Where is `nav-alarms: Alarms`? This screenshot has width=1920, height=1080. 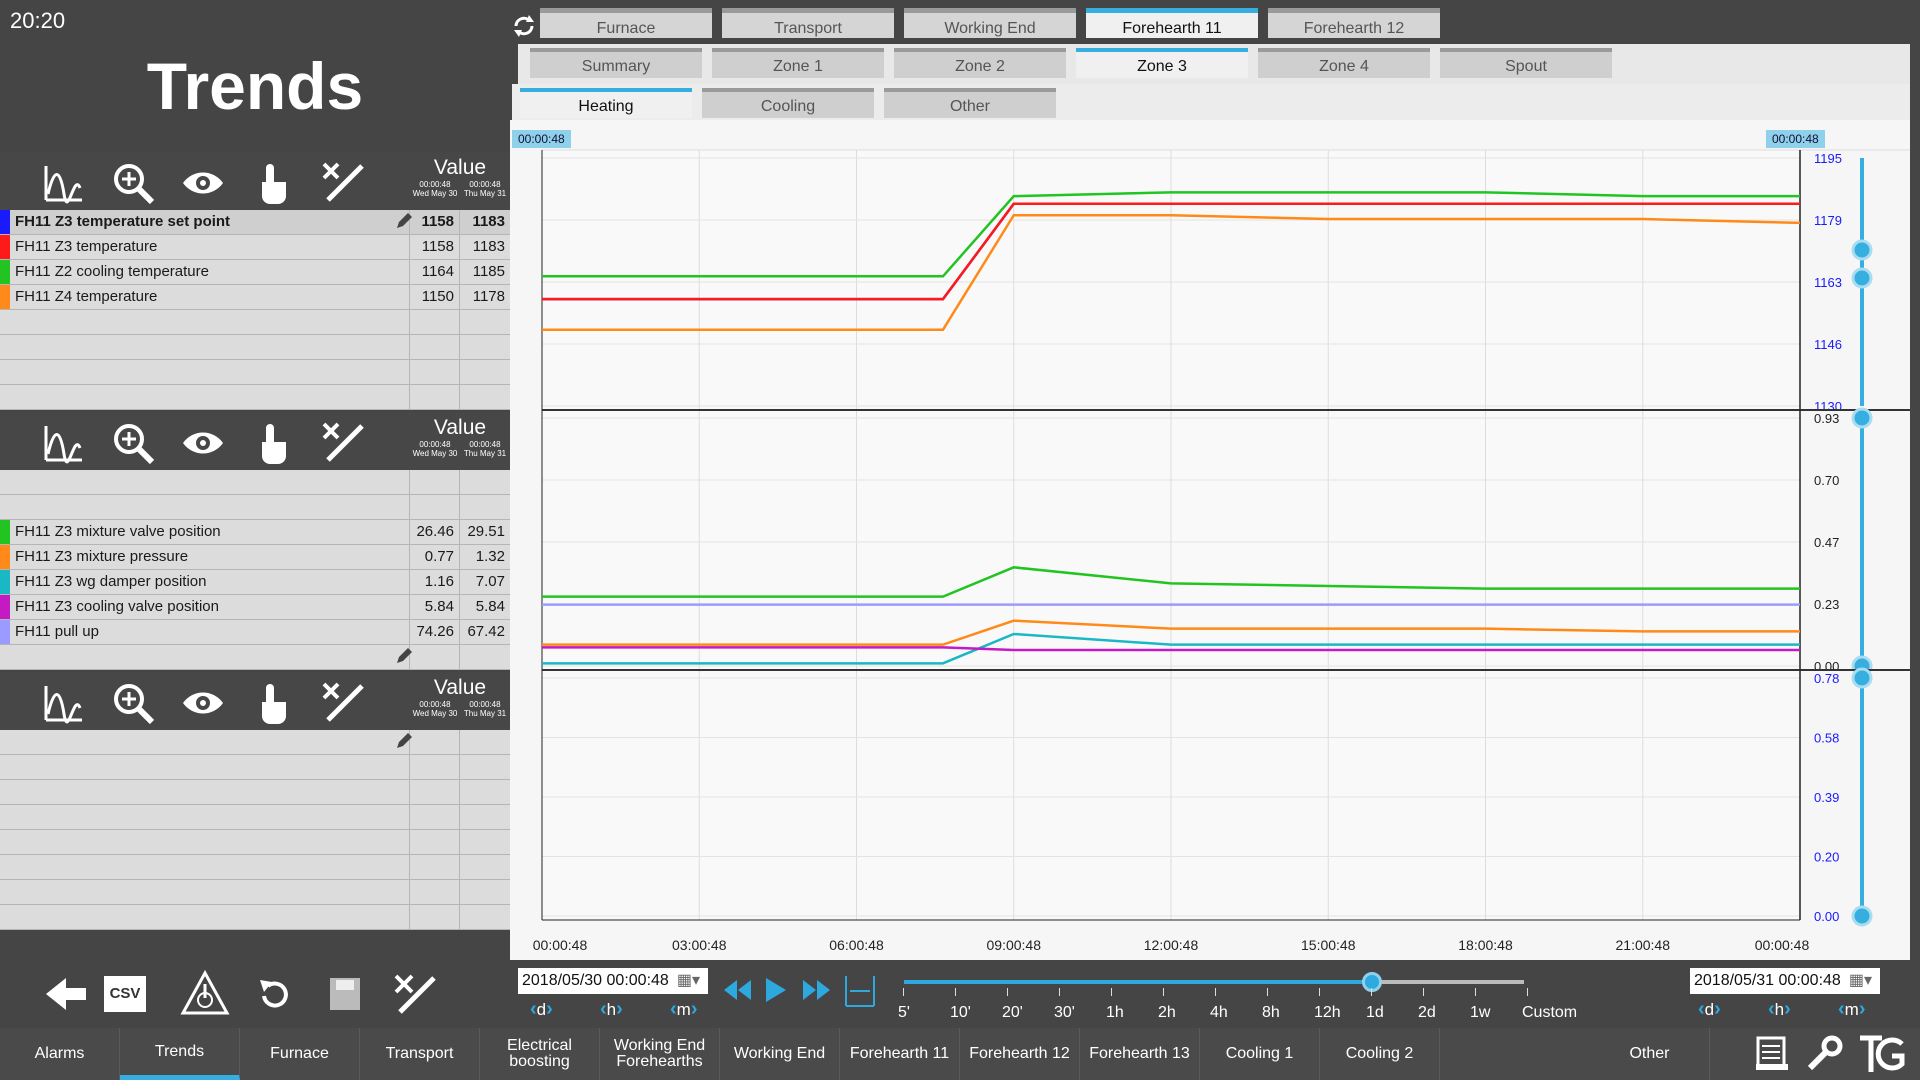
nav-alarms: Alarms is located at coordinates (60, 1054).